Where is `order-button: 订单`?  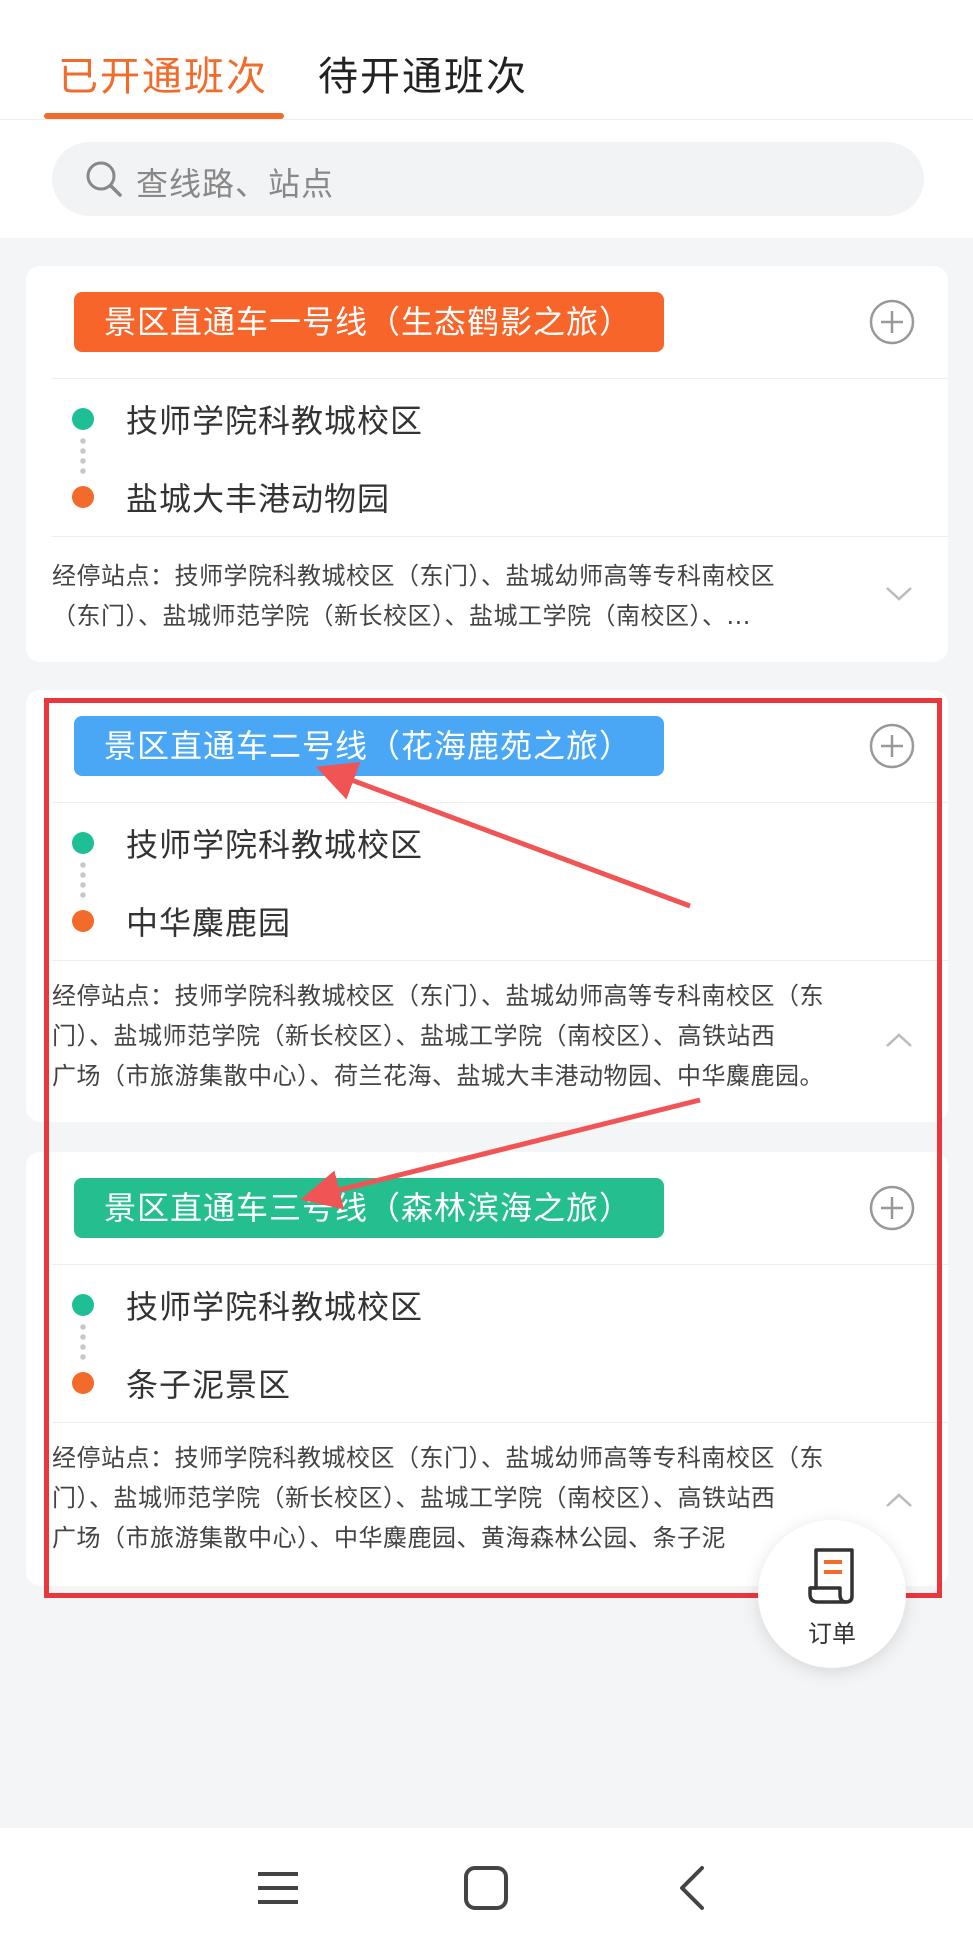 order-button: 订单 is located at coordinates (832, 1594).